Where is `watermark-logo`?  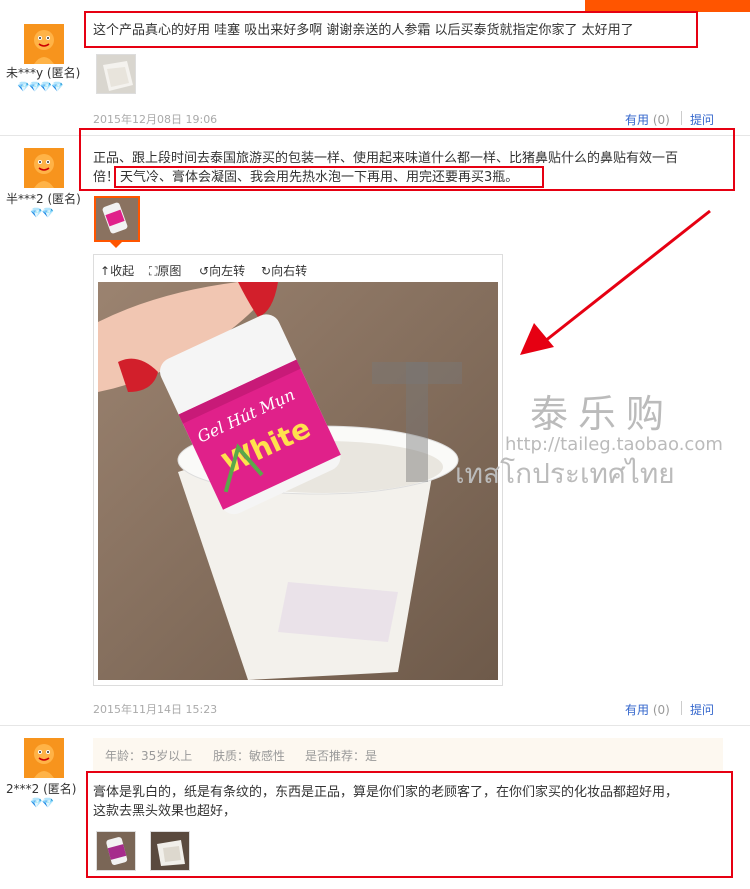
watermark-logo is located at coordinates (417, 422).